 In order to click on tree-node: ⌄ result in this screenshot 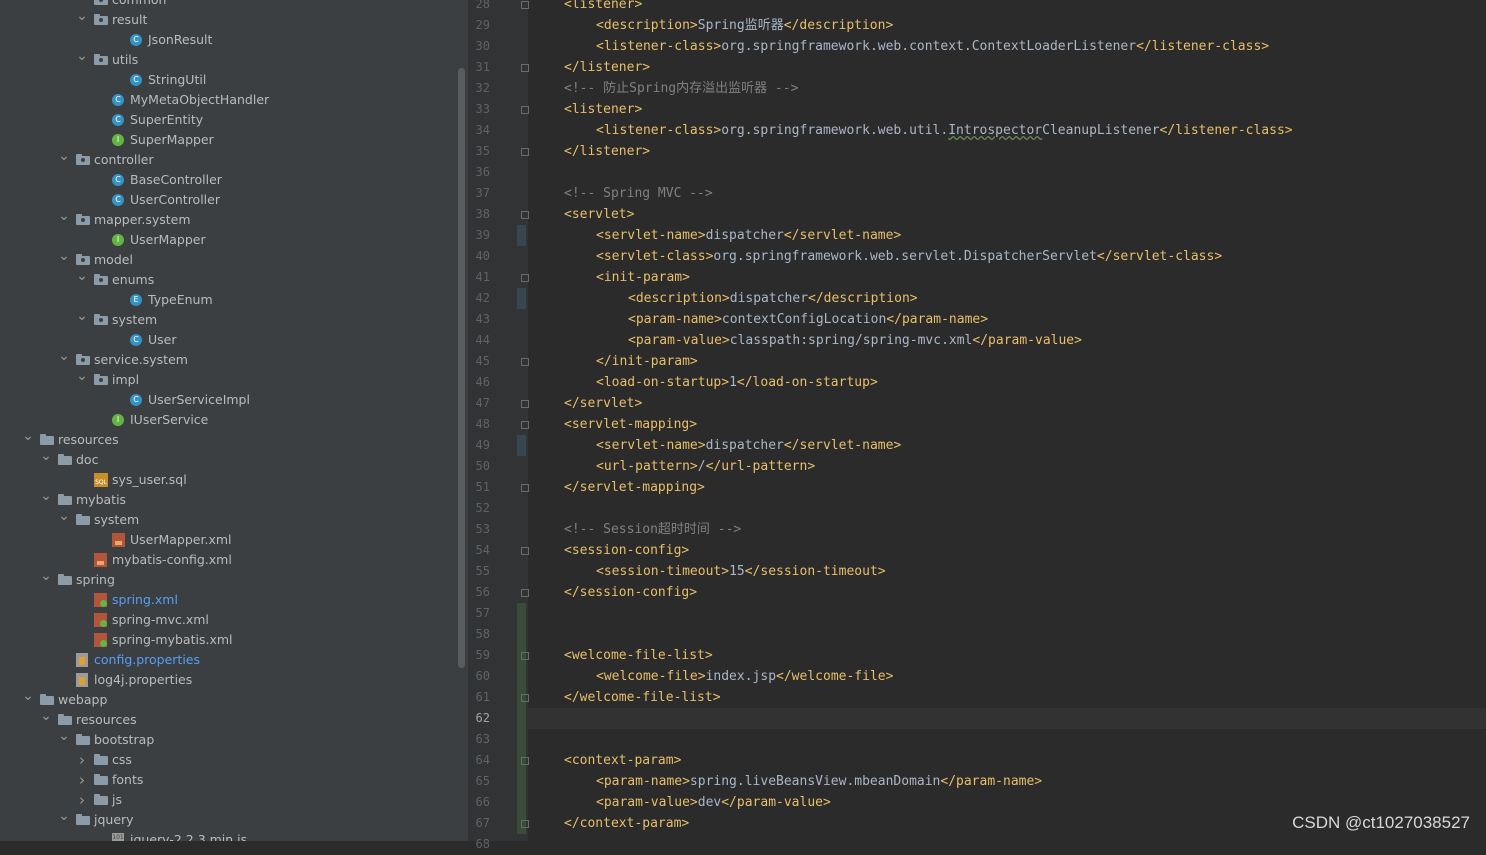, I will do `click(229, 19)`.